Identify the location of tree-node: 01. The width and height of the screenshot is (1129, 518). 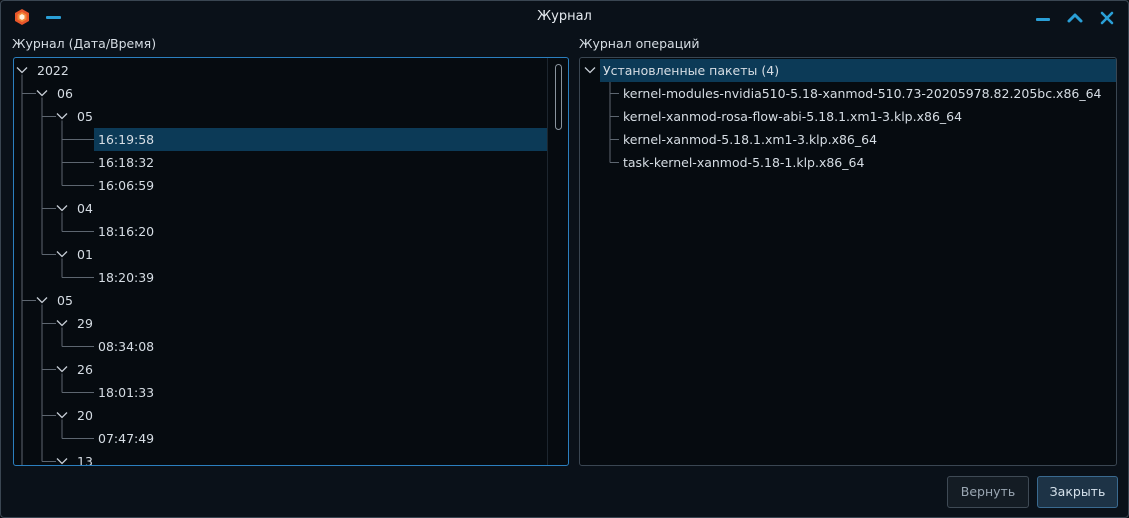
(280, 254).